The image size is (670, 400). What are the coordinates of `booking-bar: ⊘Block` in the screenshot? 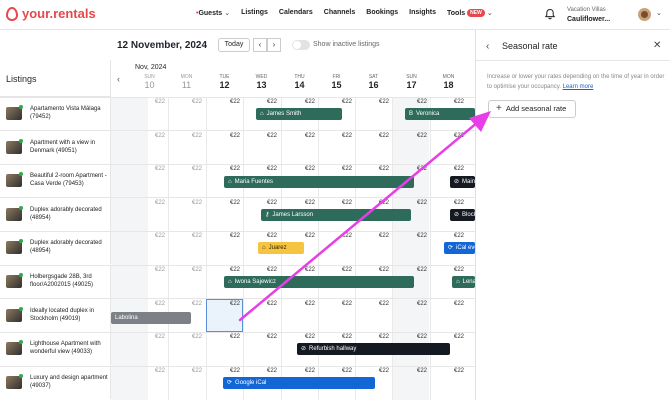 It's located at (462, 215).